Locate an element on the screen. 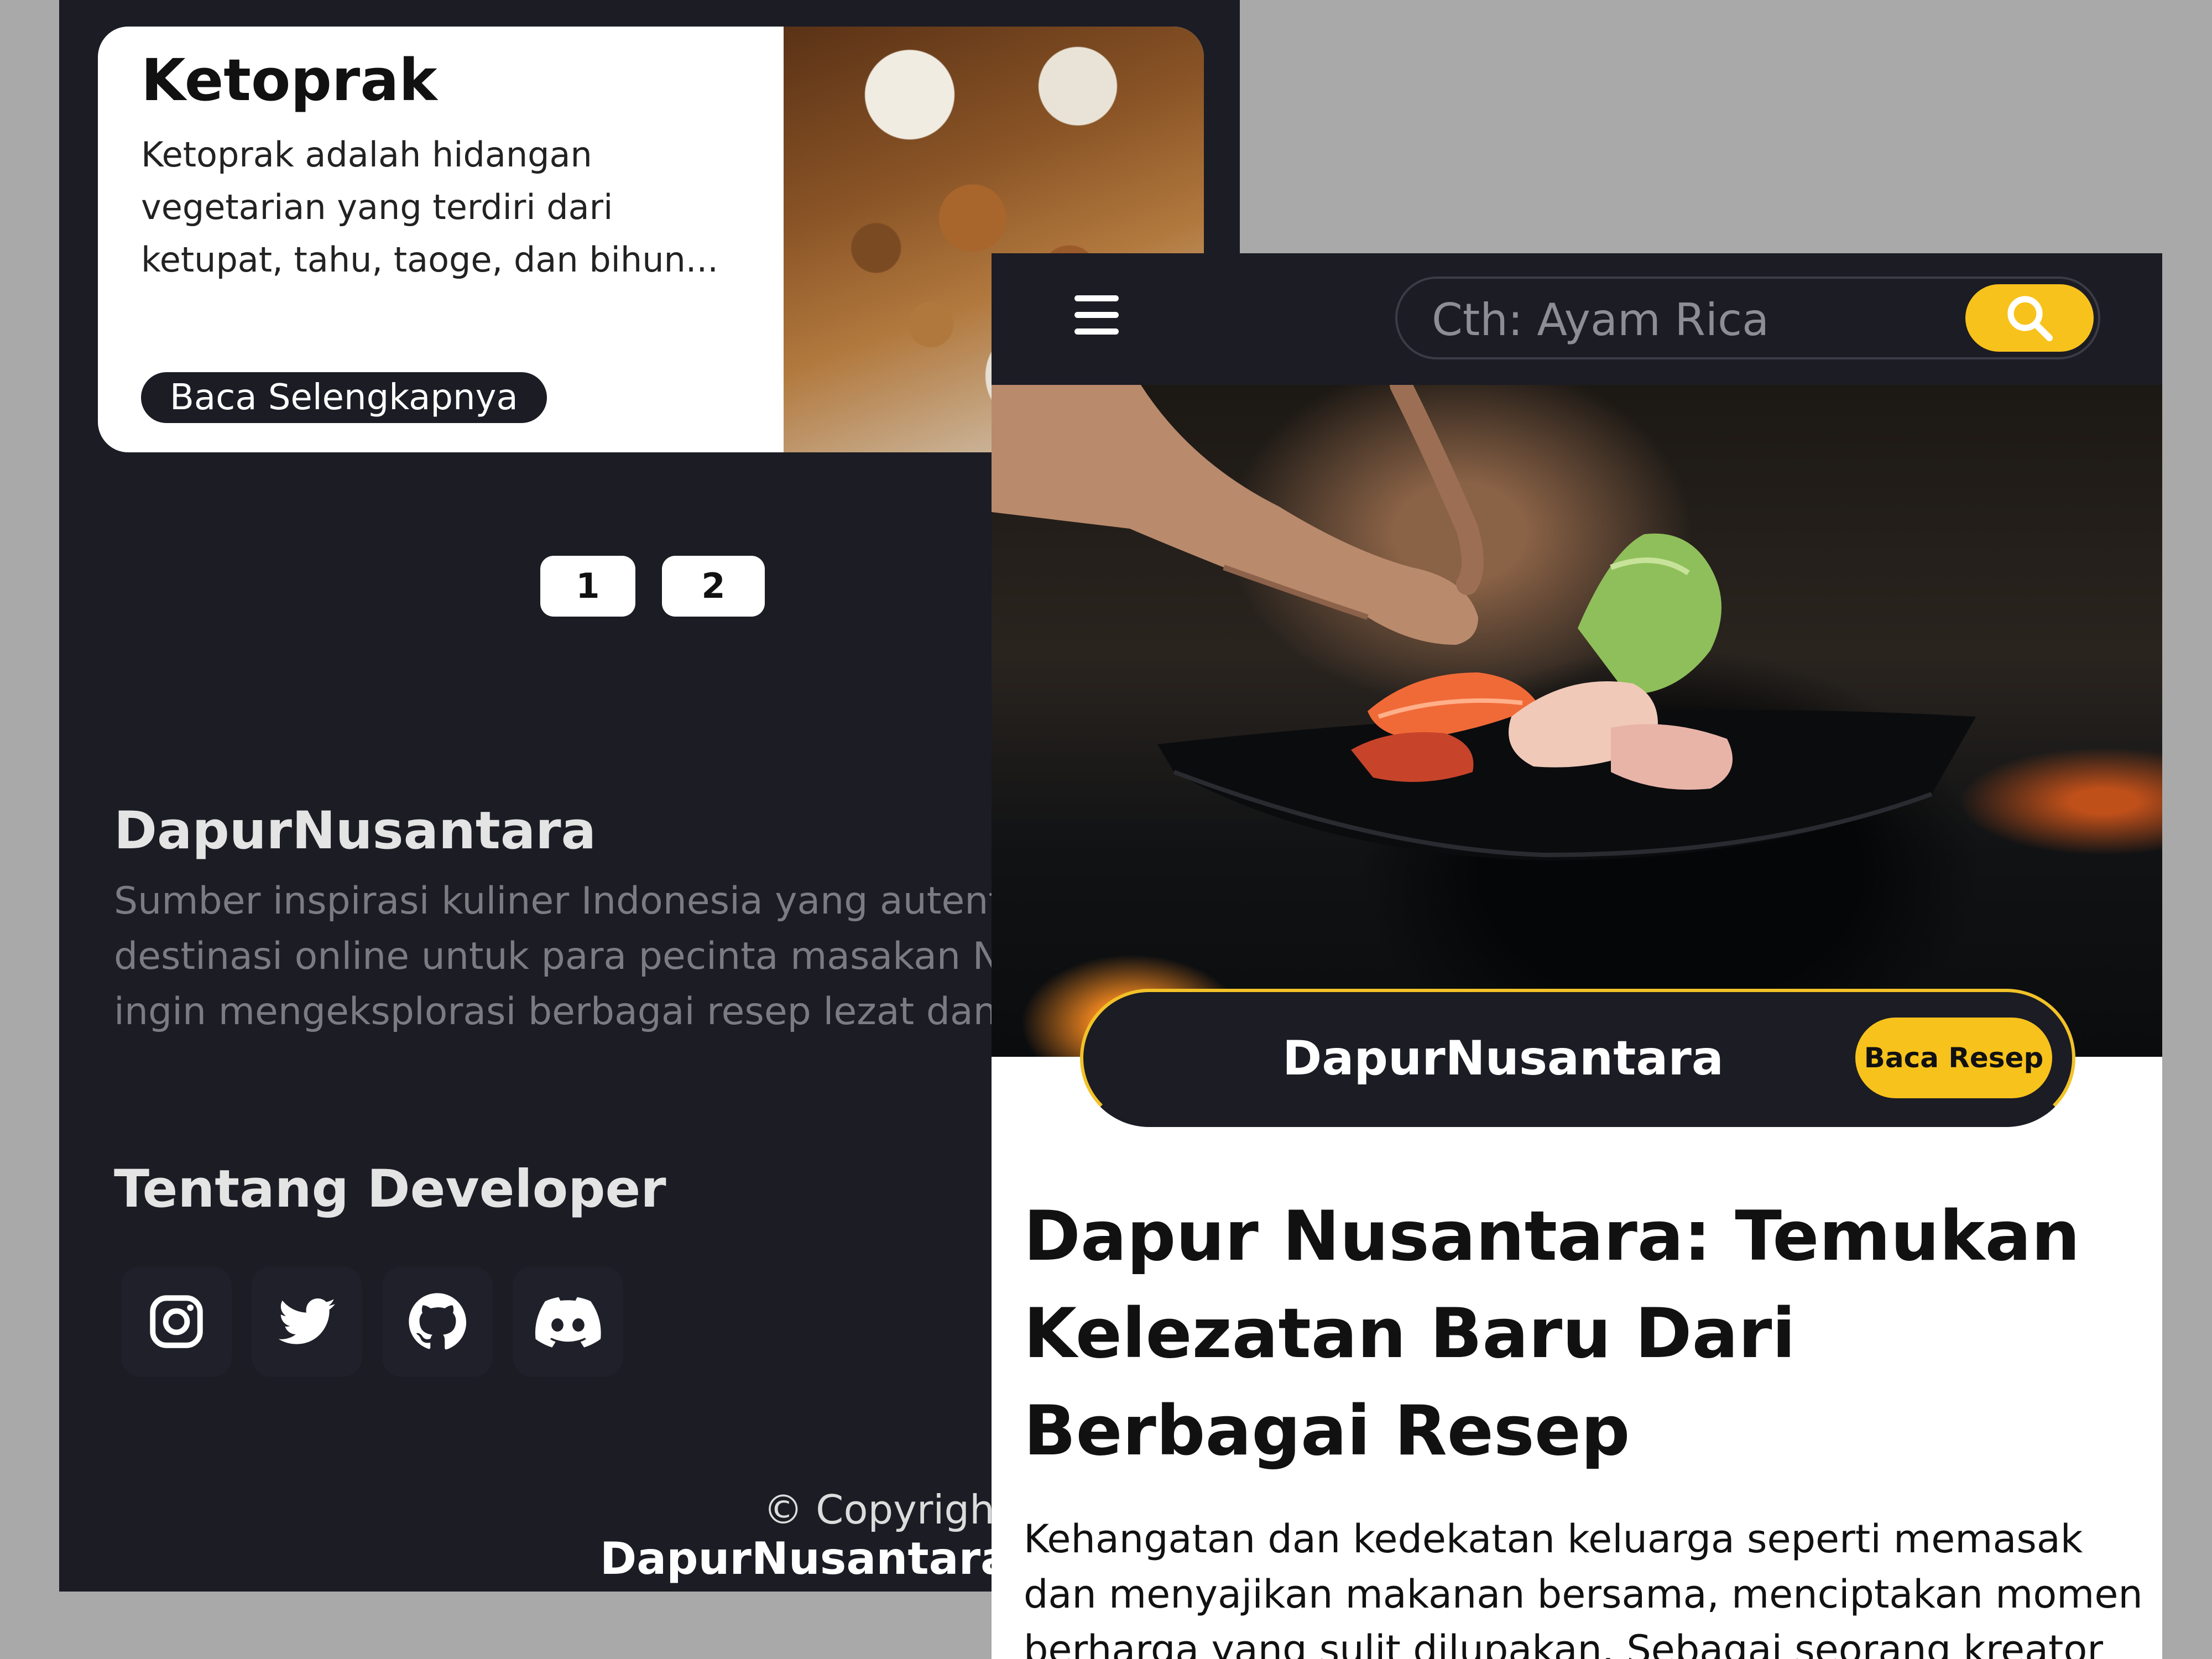 This screenshot has width=2212, height=1659. instagram-link is located at coordinates (177, 1322).